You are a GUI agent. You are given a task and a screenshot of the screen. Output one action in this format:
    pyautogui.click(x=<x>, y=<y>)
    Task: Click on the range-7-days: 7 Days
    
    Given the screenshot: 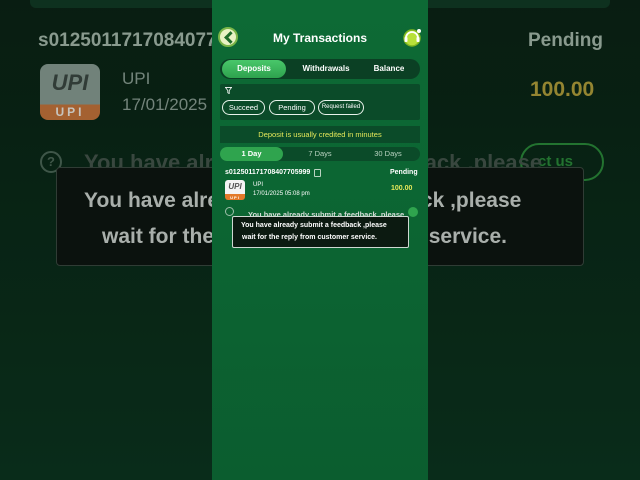 What is the action you would take?
    pyautogui.click(x=320, y=154)
    